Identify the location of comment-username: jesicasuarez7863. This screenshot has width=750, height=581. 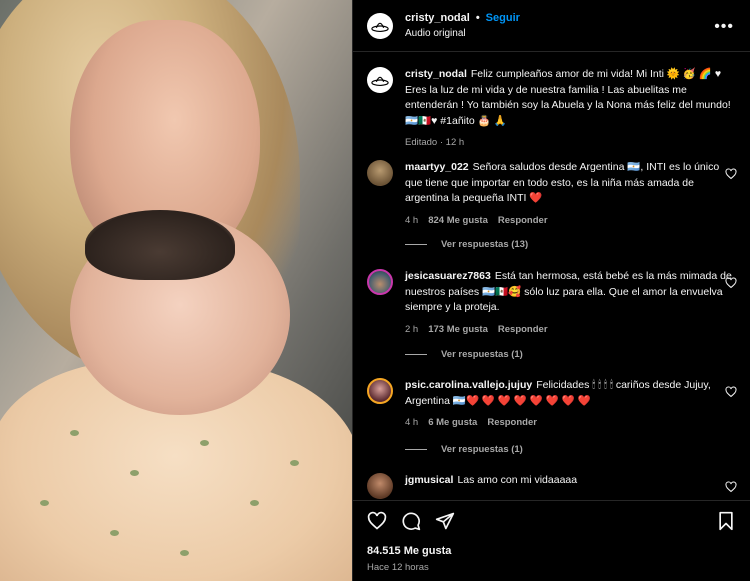
(448, 276).